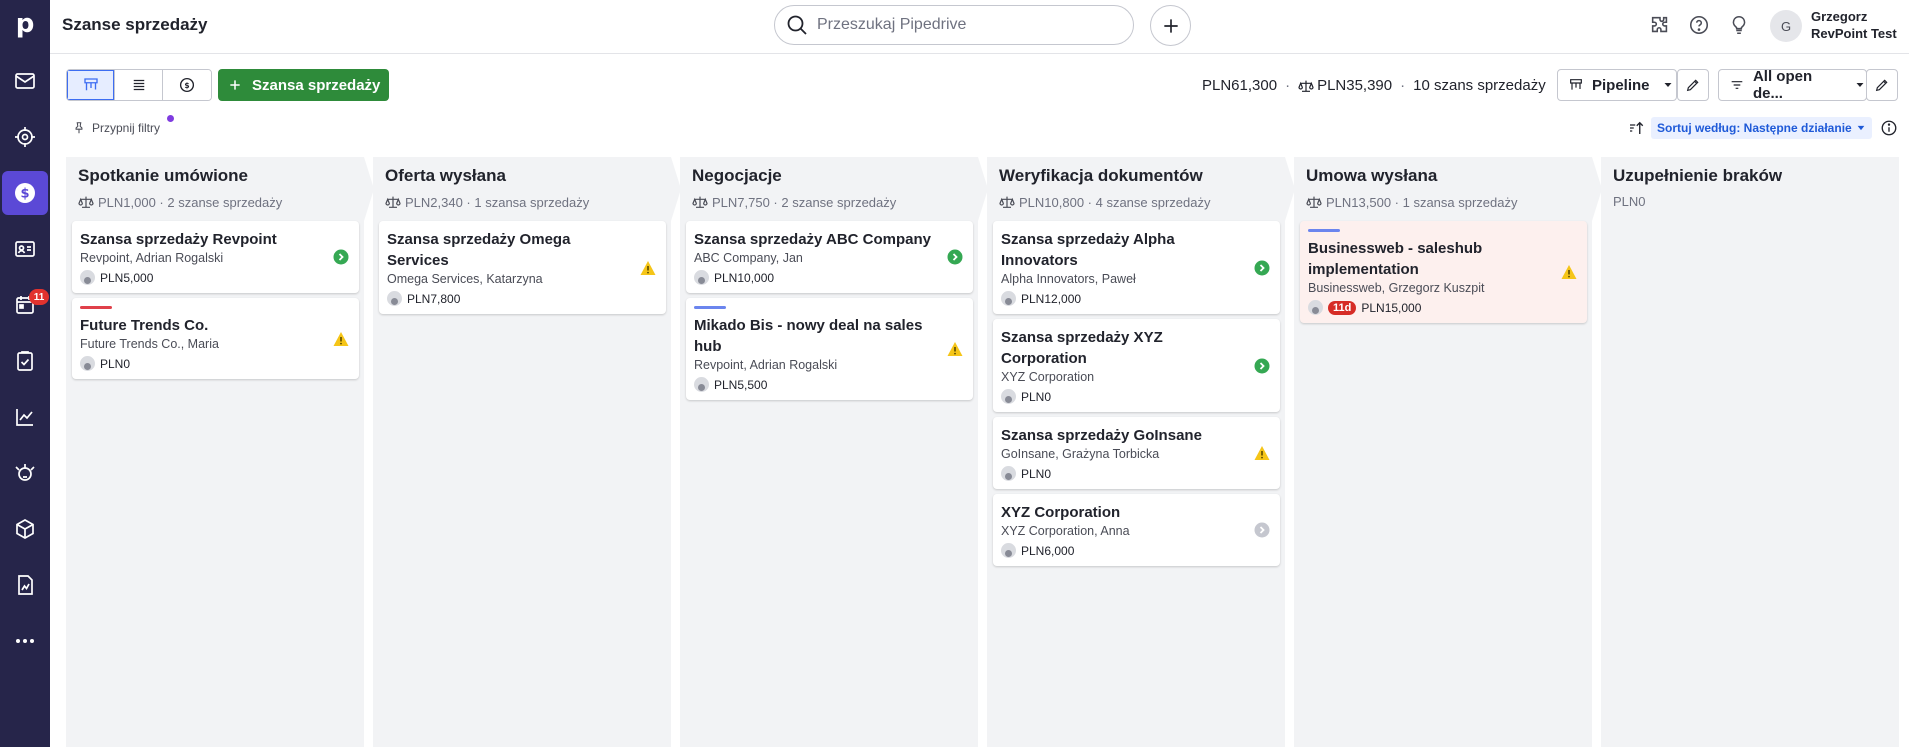 This screenshot has width=1909, height=747. I want to click on sort-label: Sortuj według: Następne działanie, so click(1754, 128).